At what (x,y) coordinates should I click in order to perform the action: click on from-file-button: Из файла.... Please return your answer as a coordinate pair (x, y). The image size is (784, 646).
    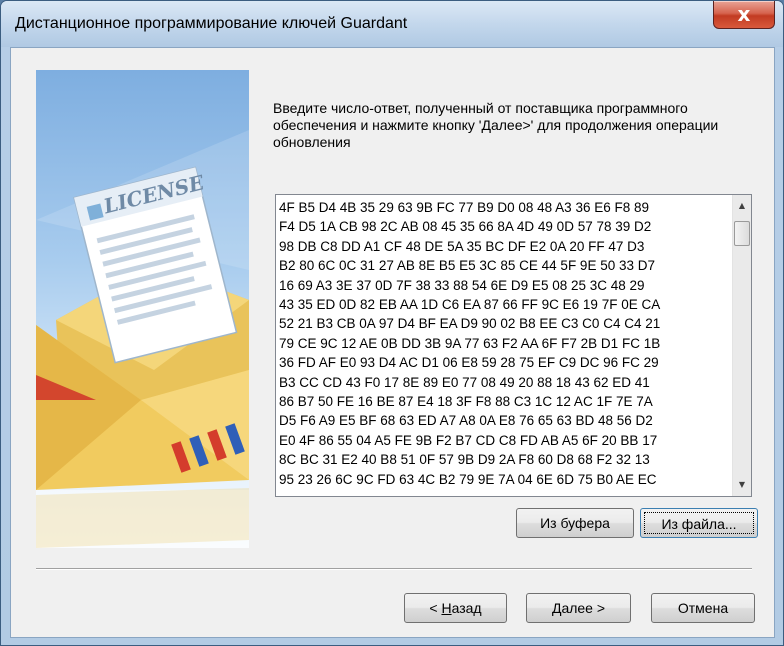
    Looking at the image, I should click on (699, 523).